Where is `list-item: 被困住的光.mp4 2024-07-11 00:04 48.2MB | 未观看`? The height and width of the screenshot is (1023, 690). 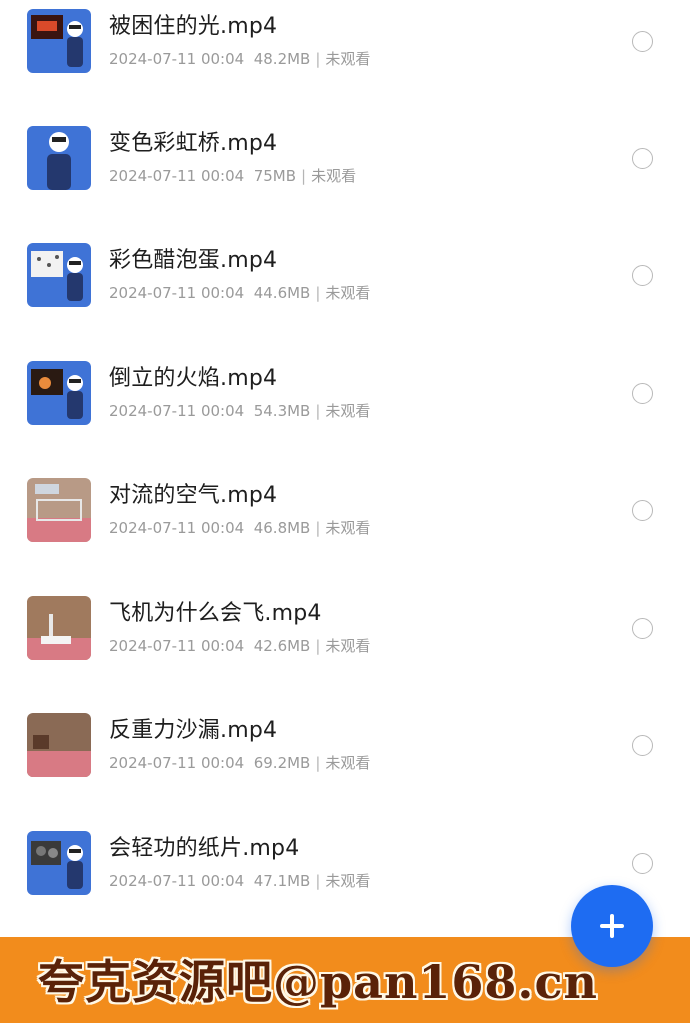 list-item: 被困住的光.mp4 2024-07-11 00:04 48.2MB | 未观看 is located at coordinates (345, 50).